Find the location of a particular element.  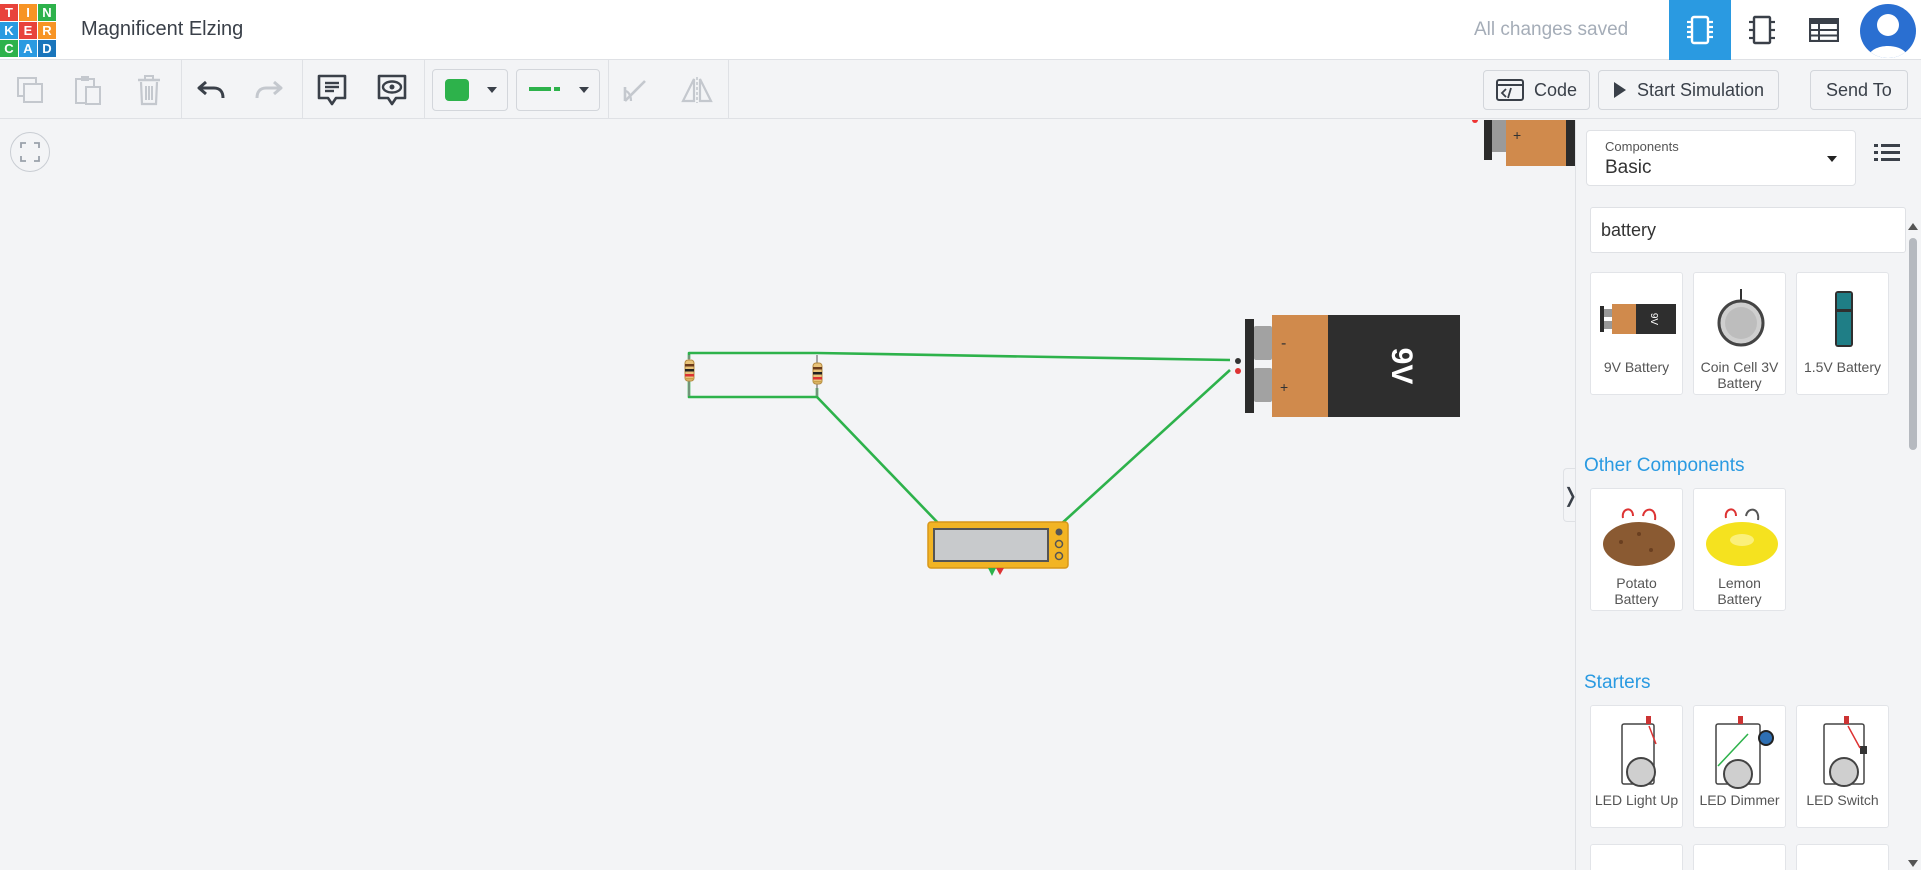

components-category-select: Components Basic is located at coordinates (1721, 158).